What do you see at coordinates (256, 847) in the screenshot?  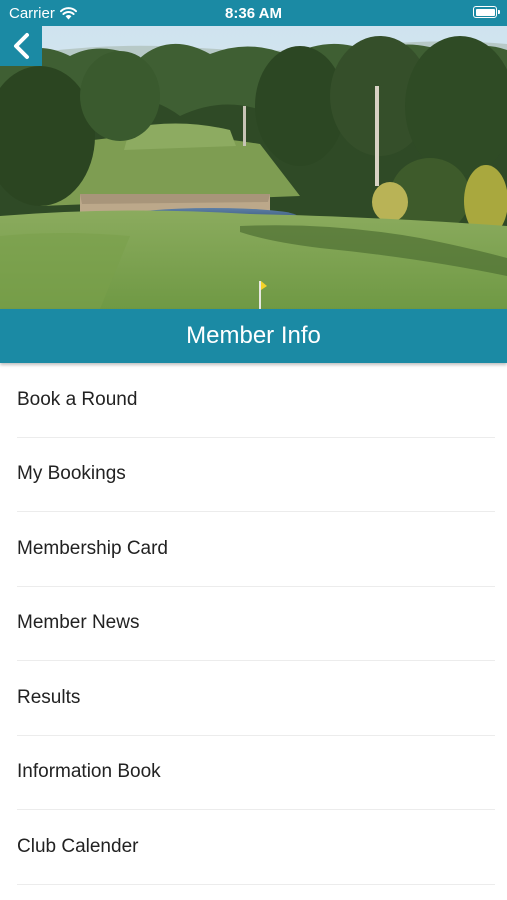 I see `menu-item-club-calender: Club Calender` at bounding box center [256, 847].